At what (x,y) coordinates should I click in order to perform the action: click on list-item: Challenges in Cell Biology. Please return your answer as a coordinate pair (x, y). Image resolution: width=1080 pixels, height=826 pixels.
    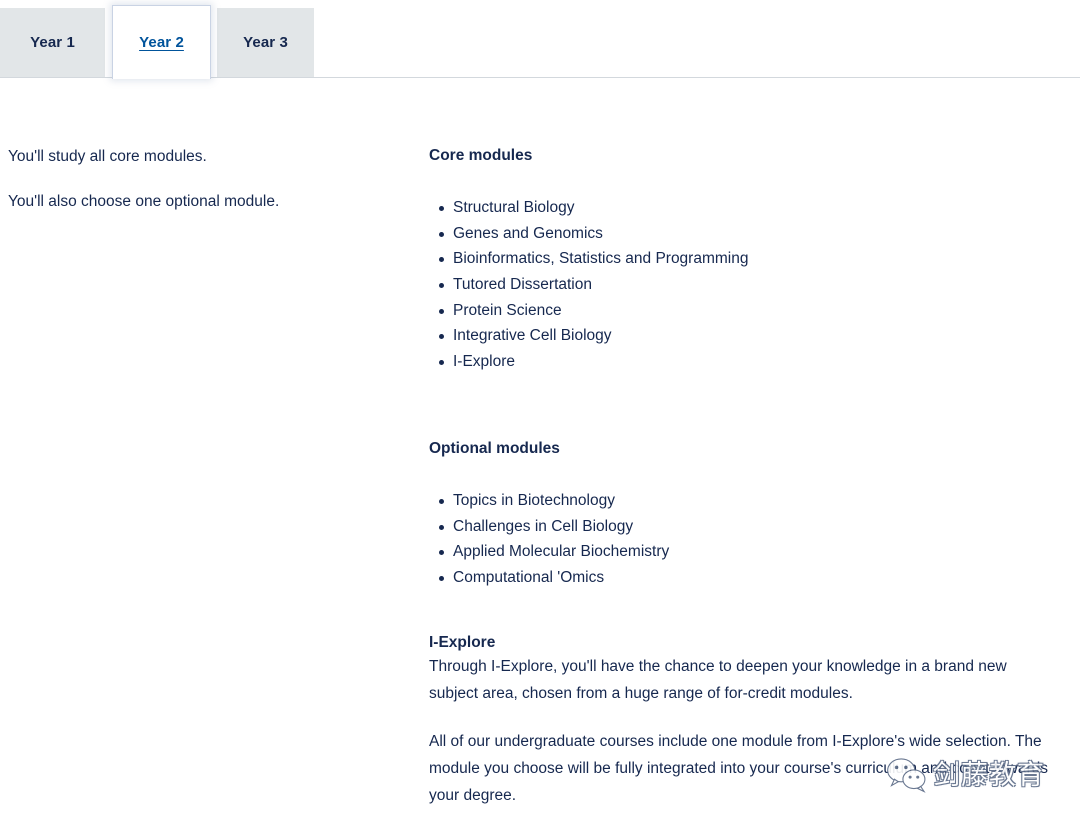
    Looking at the image, I should click on (741, 527).